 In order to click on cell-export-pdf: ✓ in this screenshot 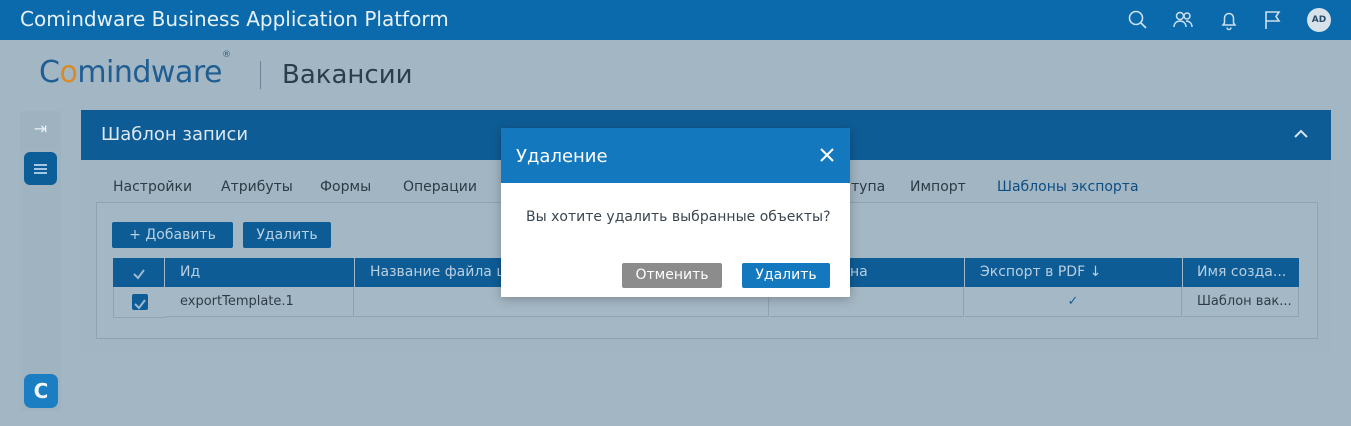, I will do `click(1073, 302)`.